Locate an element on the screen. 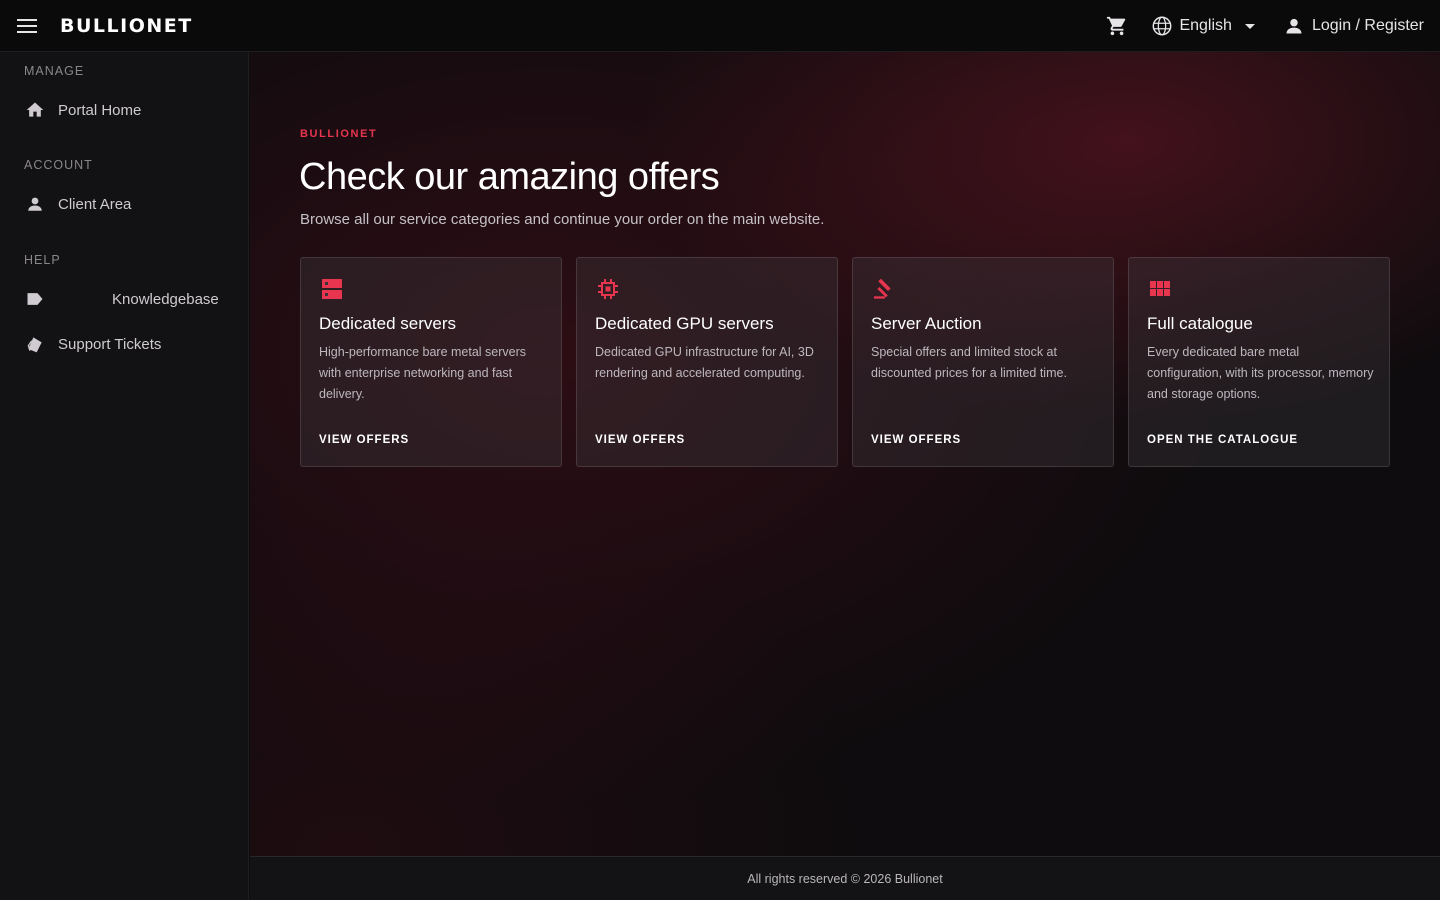 Image resolution: width=1440 pixels, height=900 pixels. card-title: Dedicated GPU servers is located at coordinates (684, 323).